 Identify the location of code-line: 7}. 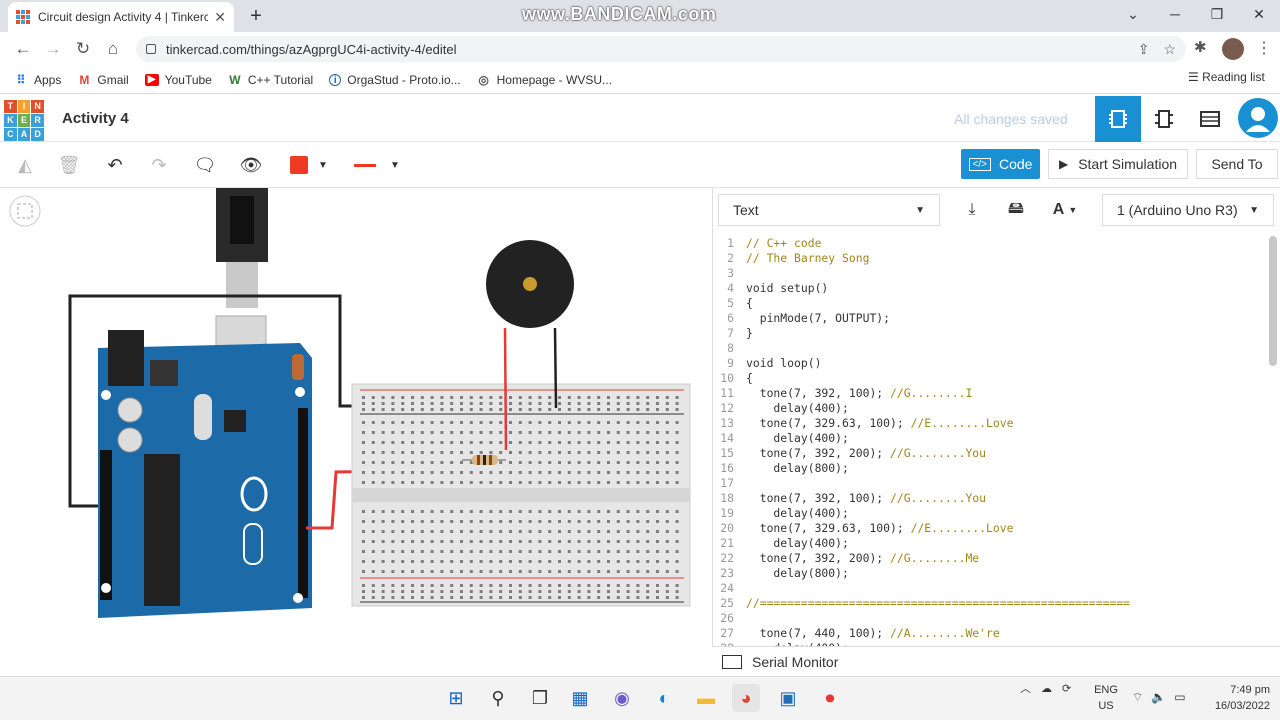
(991, 333).